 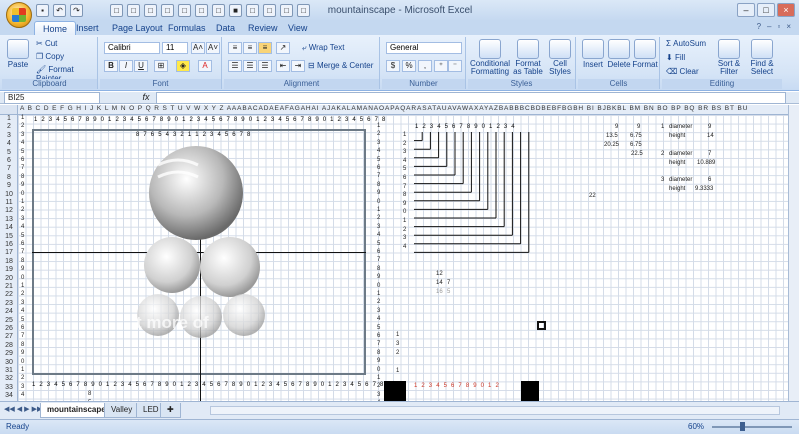 What do you see at coordinates (439, 292) in the screenshot?
I see `value-d: 16` at bounding box center [439, 292].